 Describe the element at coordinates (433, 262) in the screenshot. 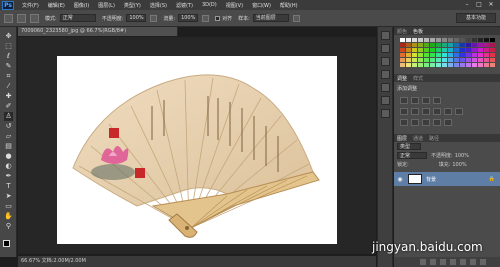

I see `layer-style-icon` at that location.